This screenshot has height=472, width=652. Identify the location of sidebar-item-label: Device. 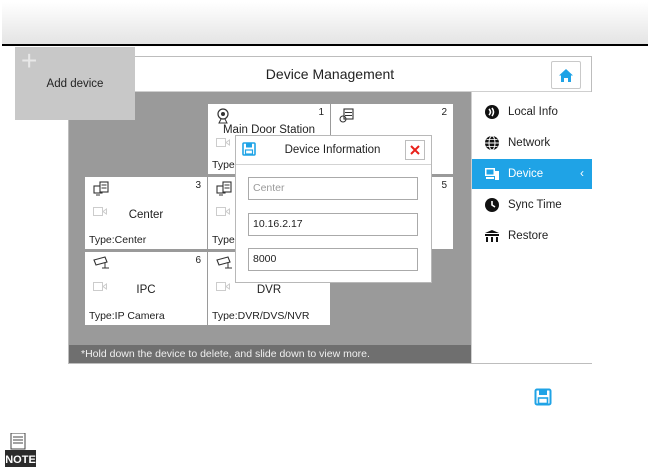
(526, 174).